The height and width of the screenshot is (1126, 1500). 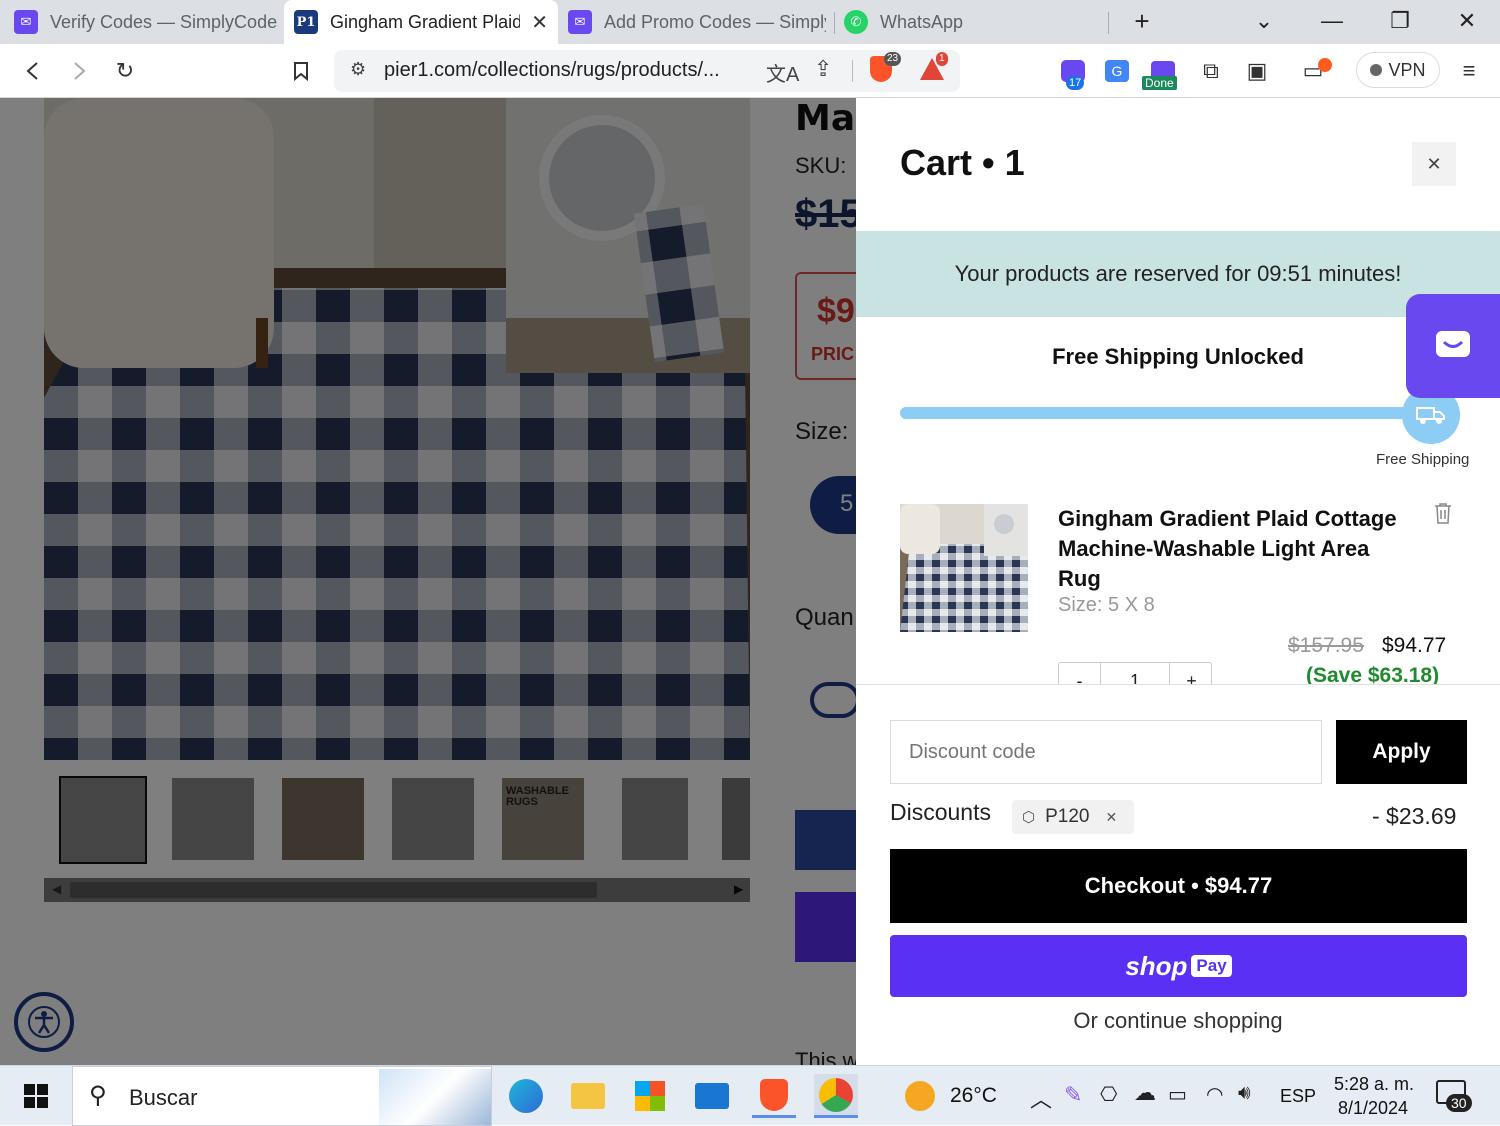 I want to click on file-explorer-icon, so click(x=588, y=1096).